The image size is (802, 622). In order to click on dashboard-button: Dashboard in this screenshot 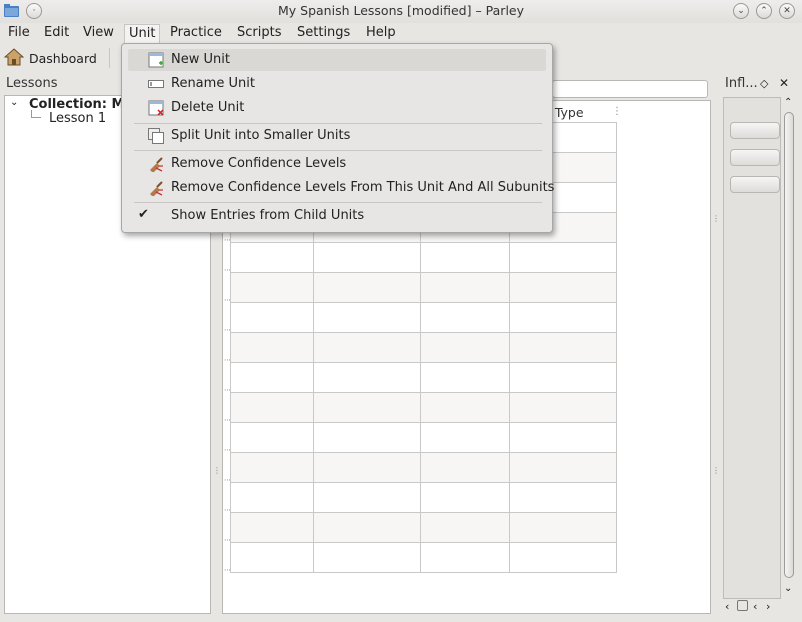, I will do `click(50, 58)`.